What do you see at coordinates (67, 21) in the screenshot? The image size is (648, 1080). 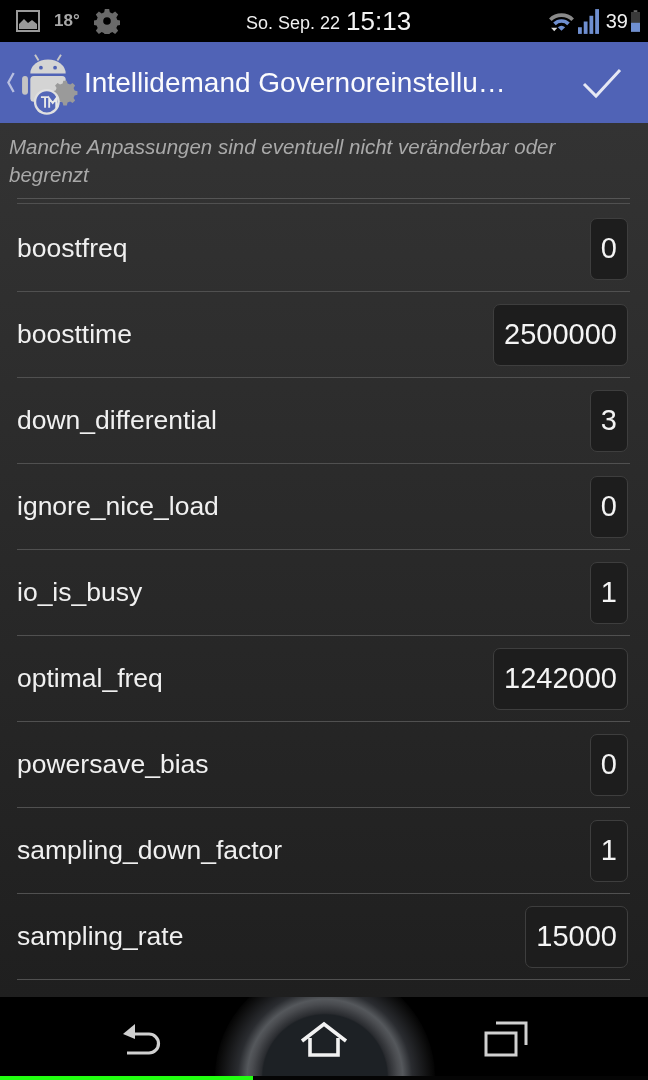 I see `temperature-text: 18°` at bounding box center [67, 21].